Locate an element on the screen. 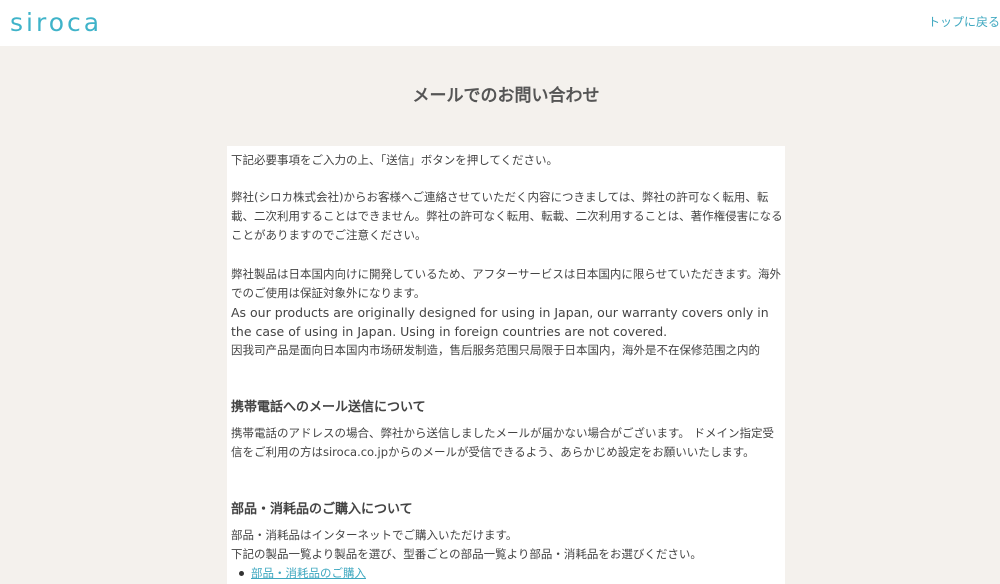  site-header: siroca トップに戻る is located at coordinates (500, 23).